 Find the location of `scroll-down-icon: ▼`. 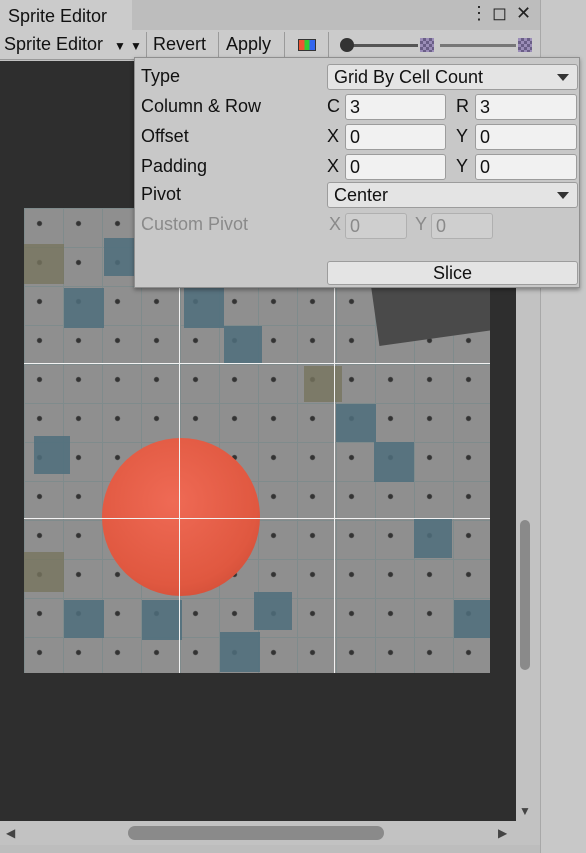

scroll-down-icon: ▼ is located at coordinates (525, 811).